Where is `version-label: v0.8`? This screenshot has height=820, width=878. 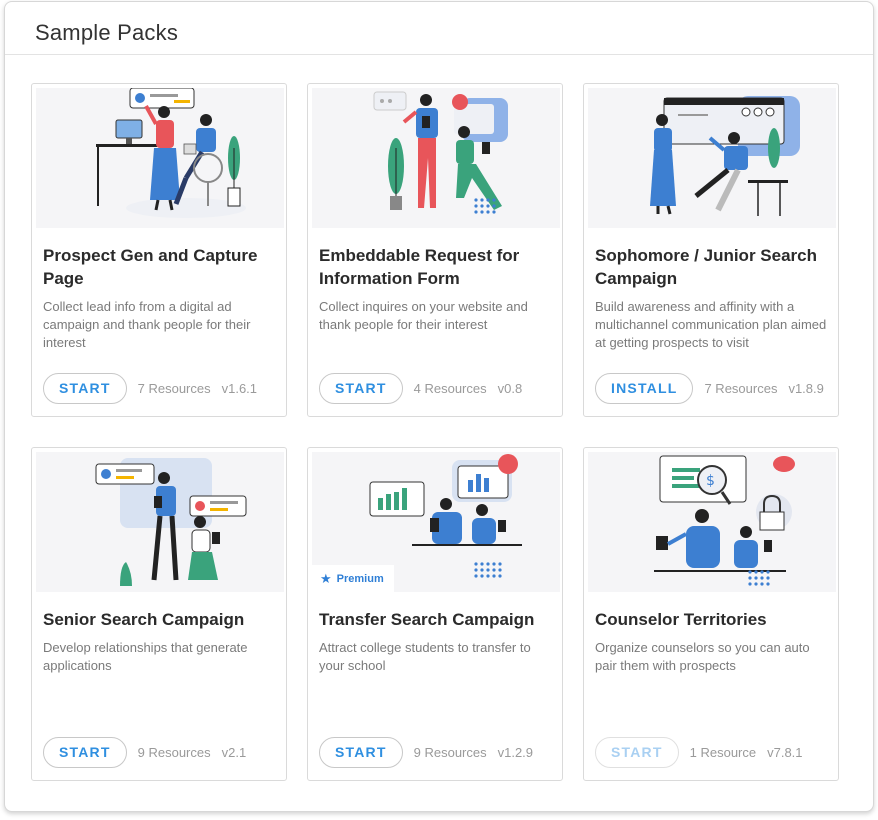 version-label: v0.8 is located at coordinates (510, 388).